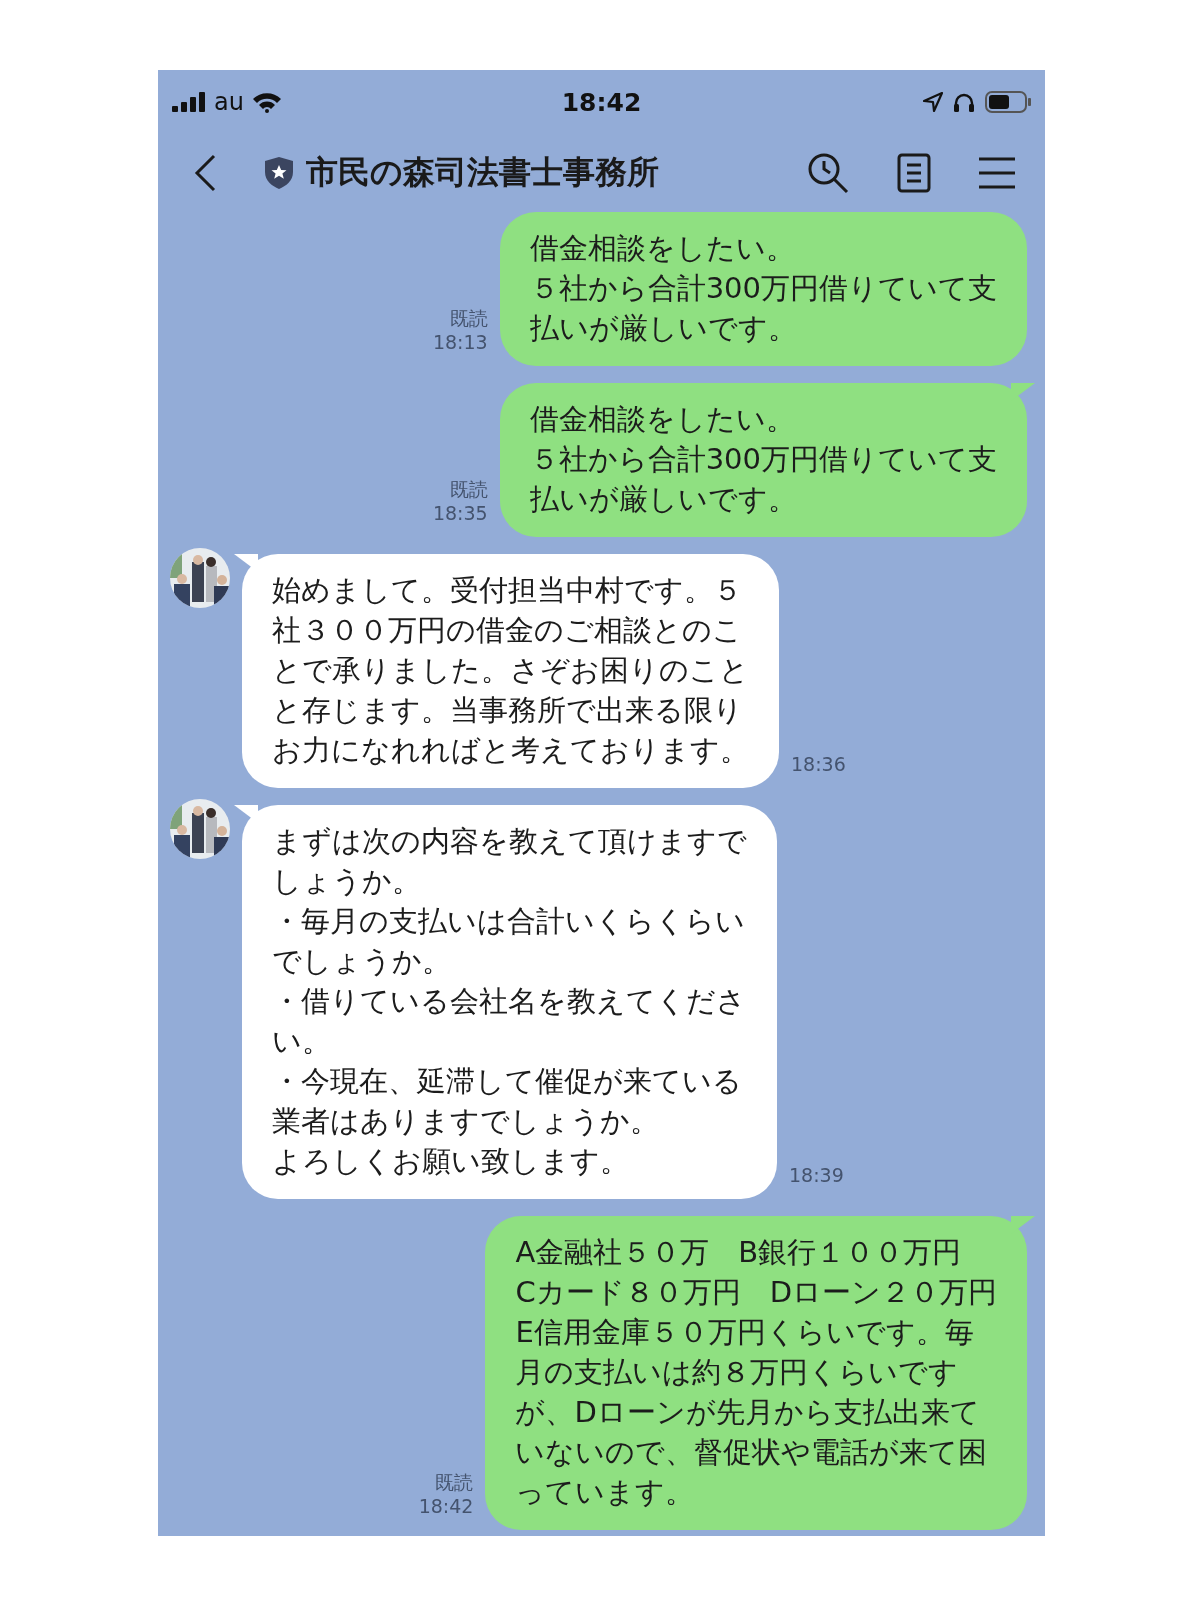 This screenshot has width=1200, height=1615. I want to click on shield-star-icon, so click(279, 173).